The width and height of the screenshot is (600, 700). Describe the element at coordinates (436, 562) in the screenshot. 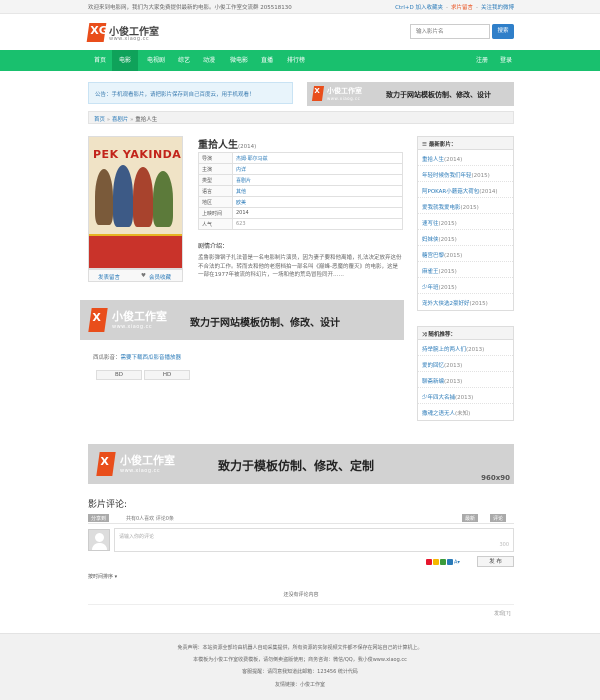

I see `qzone-icon` at that location.